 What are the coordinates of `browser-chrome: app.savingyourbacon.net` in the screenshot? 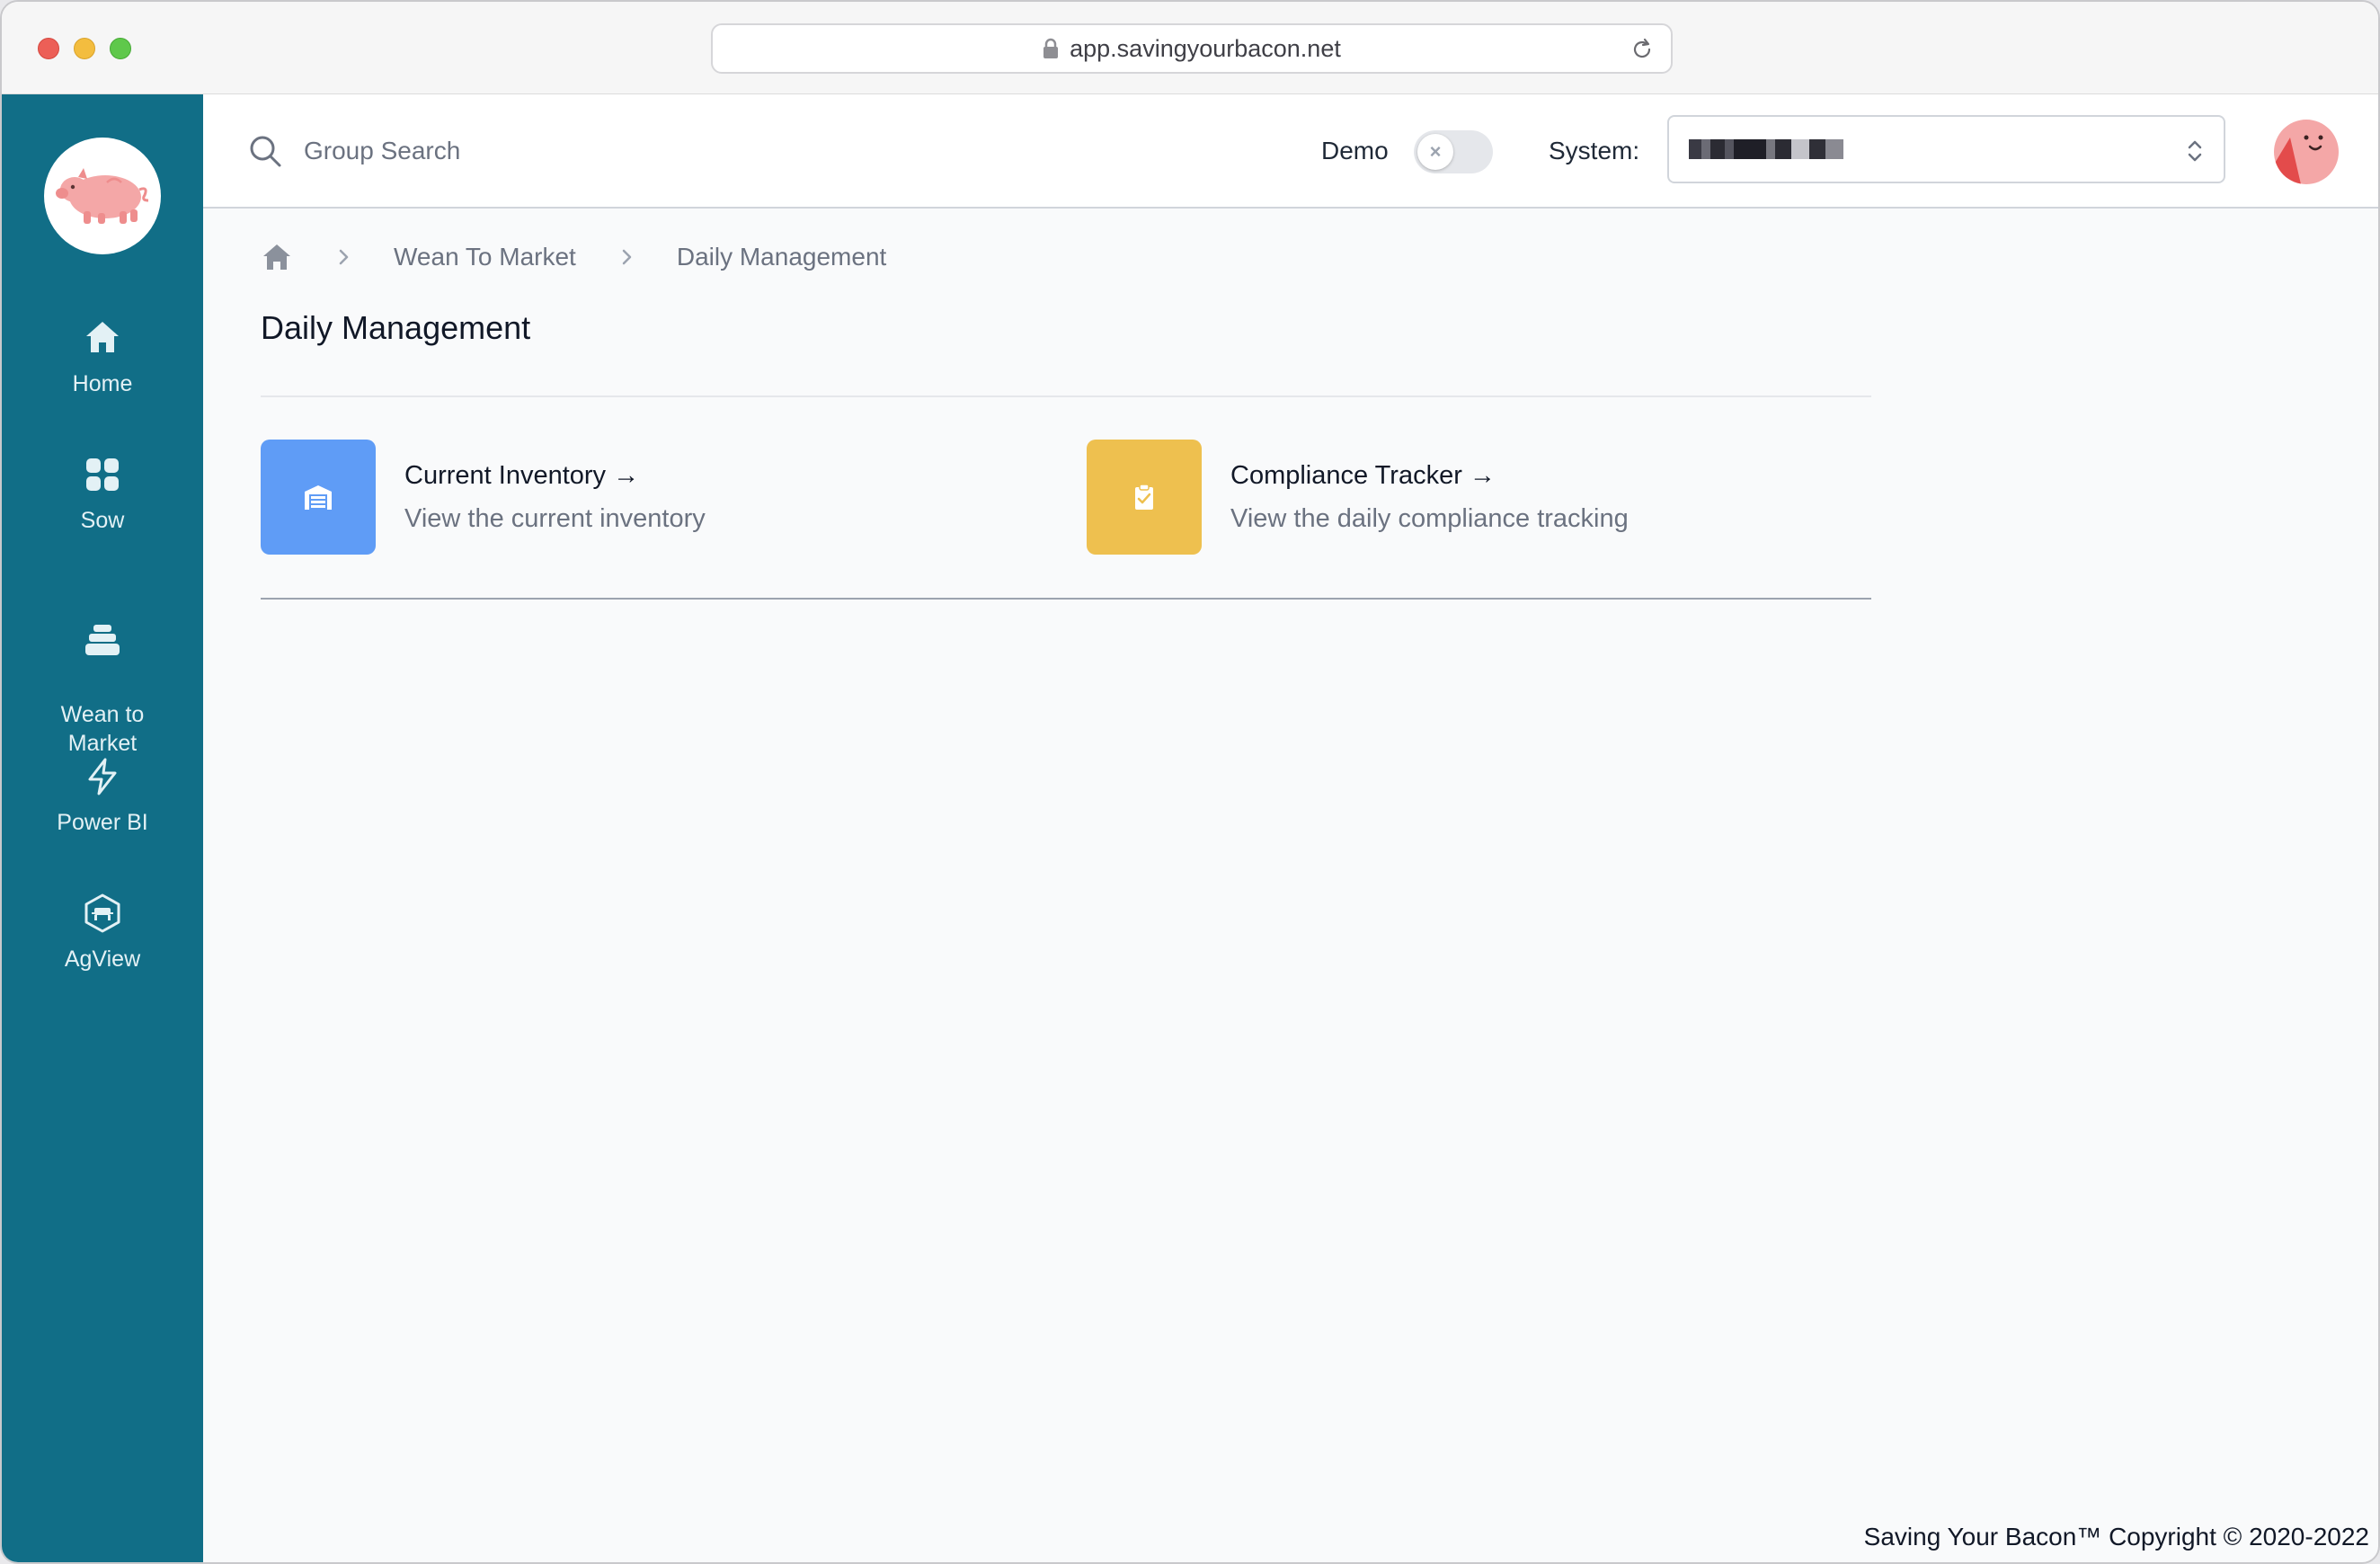 It's located at (1190, 48).